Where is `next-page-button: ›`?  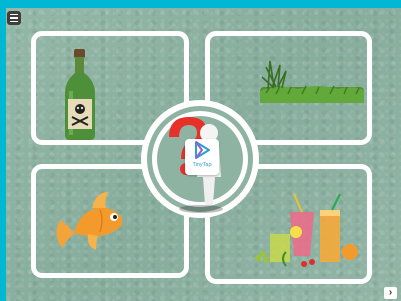 next-page-button: › is located at coordinates (390, 293).